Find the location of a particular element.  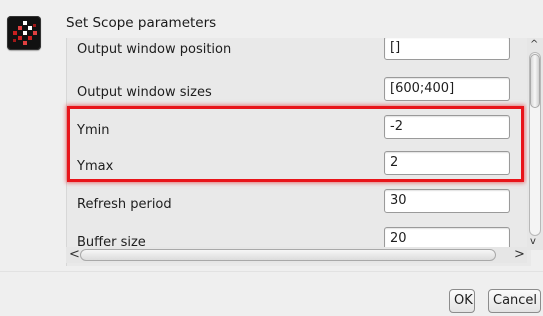

param-label: Refresh period is located at coordinates (124, 204).